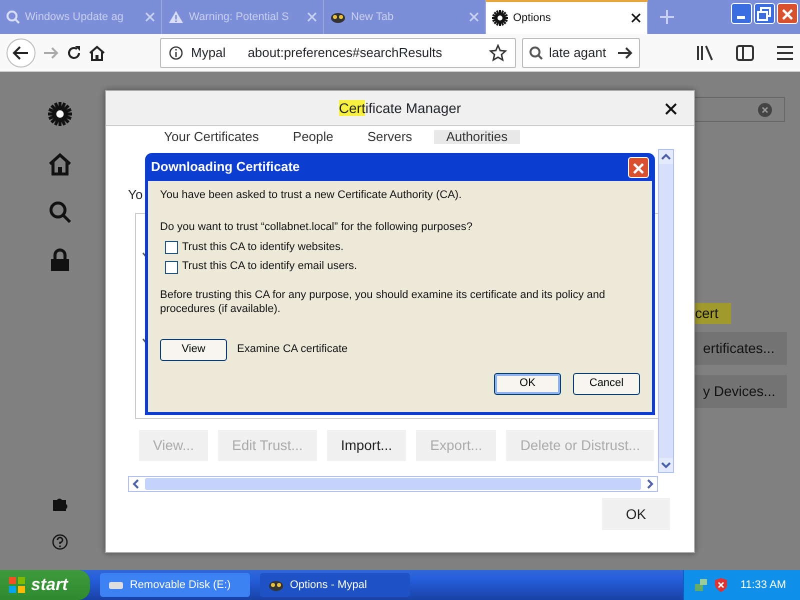 The width and height of the screenshot is (800, 600). What do you see at coordinates (270, 267) in the screenshot?
I see `checkbox-label: Trust this CA to identify email users.` at bounding box center [270, 267].